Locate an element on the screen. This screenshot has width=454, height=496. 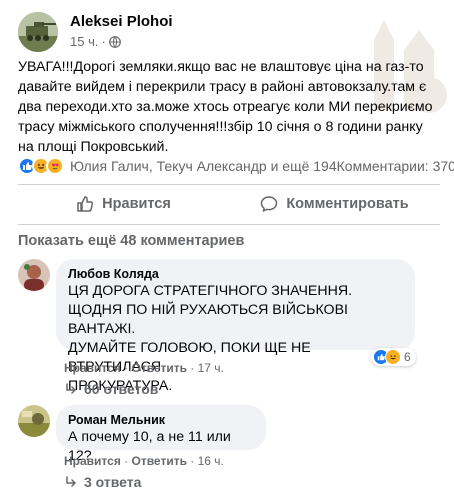
post-author: Aleksei Plohoi is located at coordinates (121, 21).